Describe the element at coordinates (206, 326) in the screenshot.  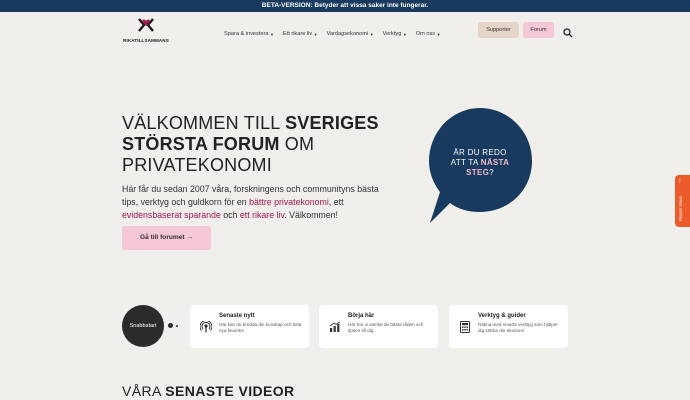
I see `podcast-icon` at that location.